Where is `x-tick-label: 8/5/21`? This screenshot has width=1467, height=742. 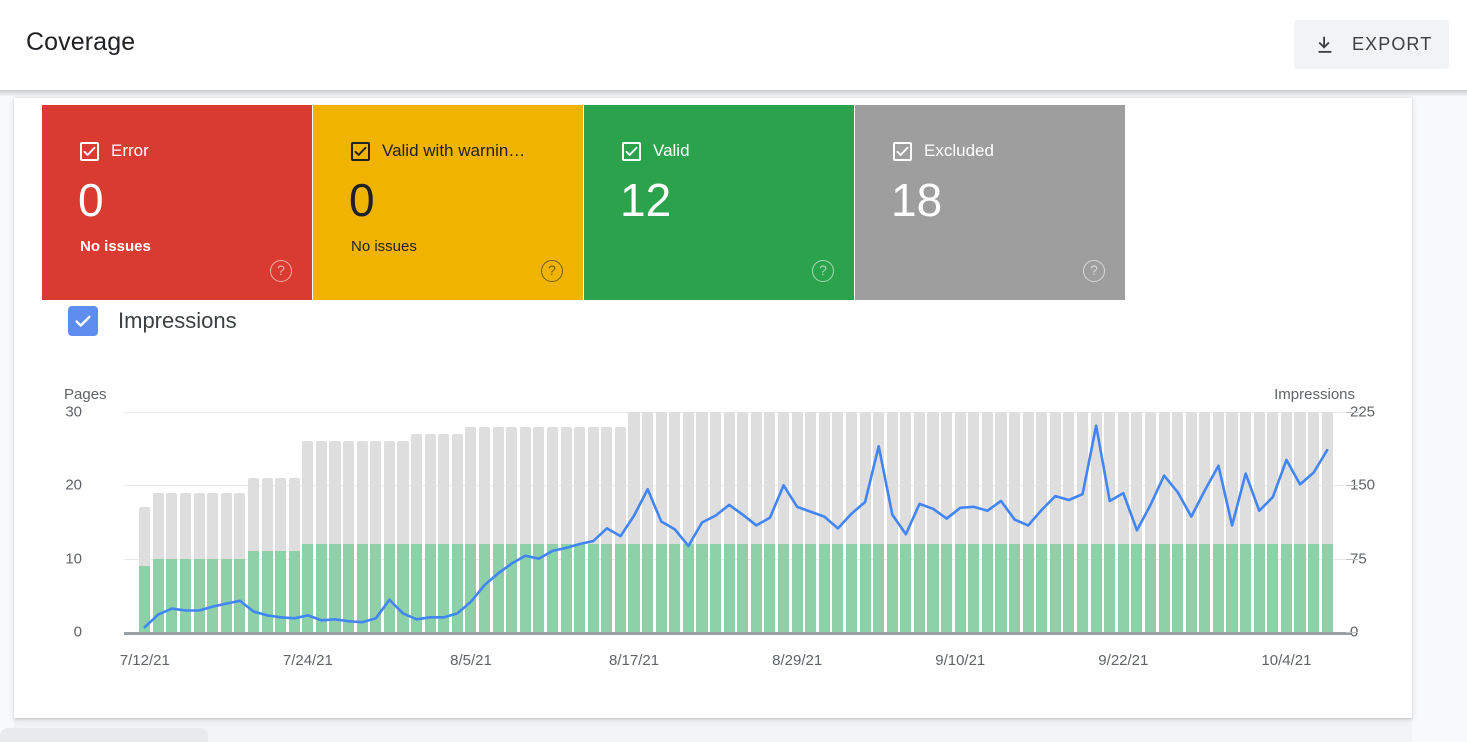
x-tick-label: 8/5/21 is located at coordinates (471, 660).